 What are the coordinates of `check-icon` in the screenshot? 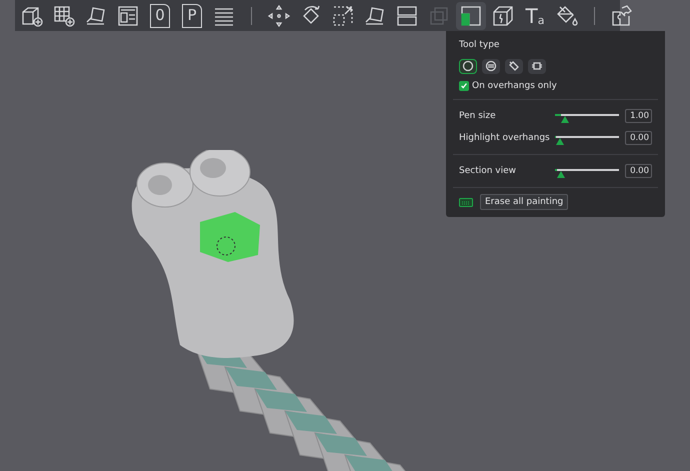 It's located at (464, 86).